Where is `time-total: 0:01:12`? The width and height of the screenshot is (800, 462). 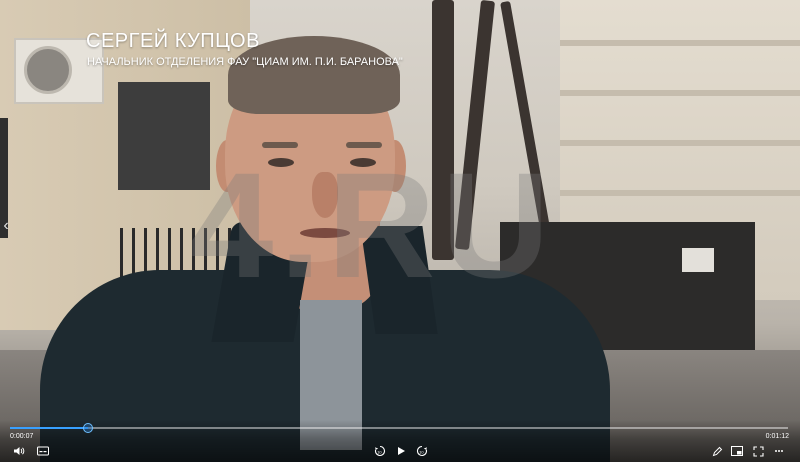 time-total: 0:01:12 is located at coordinates (777, 436).